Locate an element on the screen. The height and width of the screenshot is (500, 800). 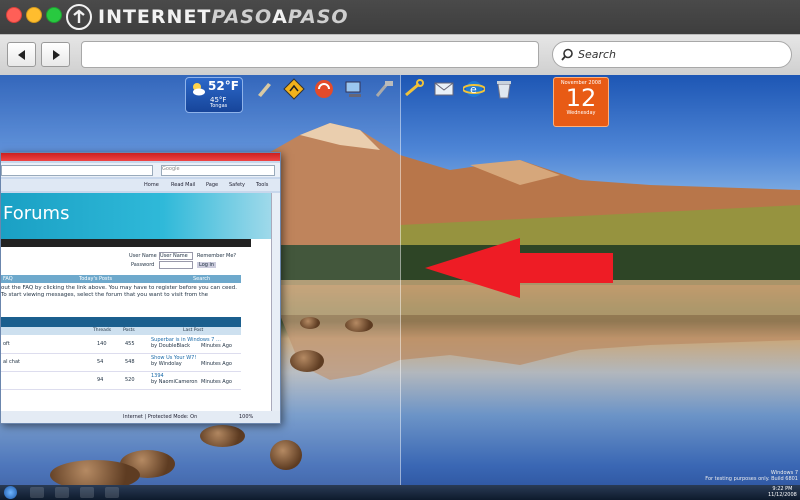
forward-button is located at coordinates (55, 54).